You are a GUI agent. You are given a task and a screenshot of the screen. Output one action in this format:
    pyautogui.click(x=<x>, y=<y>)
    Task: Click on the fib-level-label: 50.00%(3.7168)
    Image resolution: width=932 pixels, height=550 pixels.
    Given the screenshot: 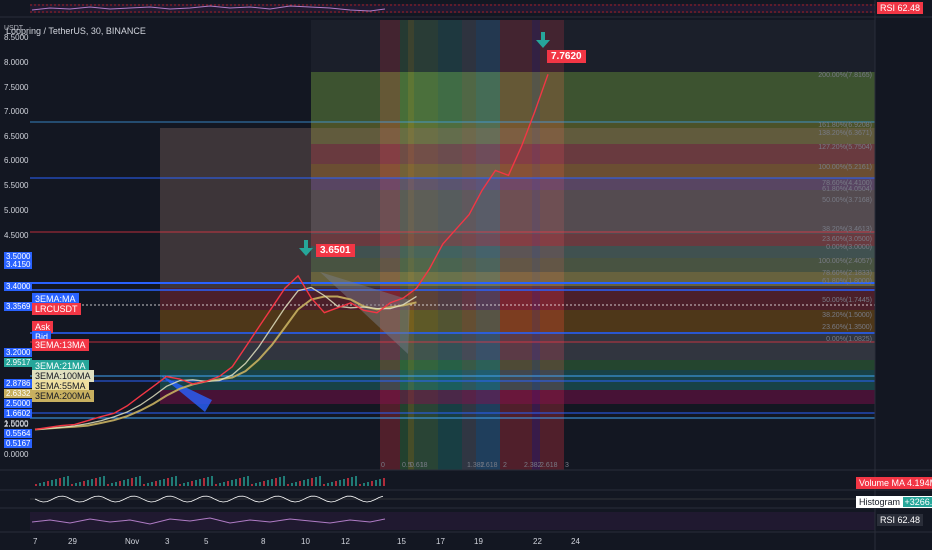 What is the action you would take?
    pyautogui.click(x=847, y=200)
    